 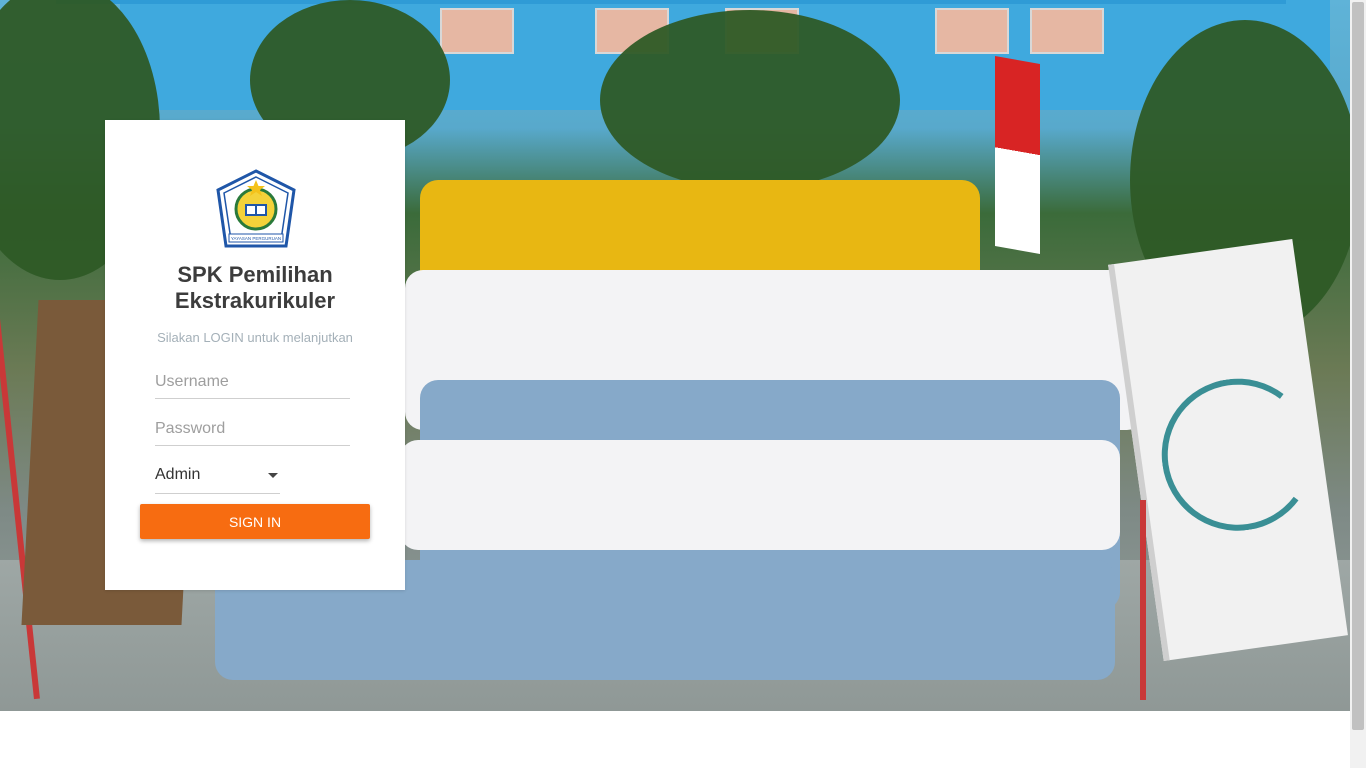 I want to click on page-title: SPK Pemilihan Ekstrakurikuler, so click(x=255, y=287).